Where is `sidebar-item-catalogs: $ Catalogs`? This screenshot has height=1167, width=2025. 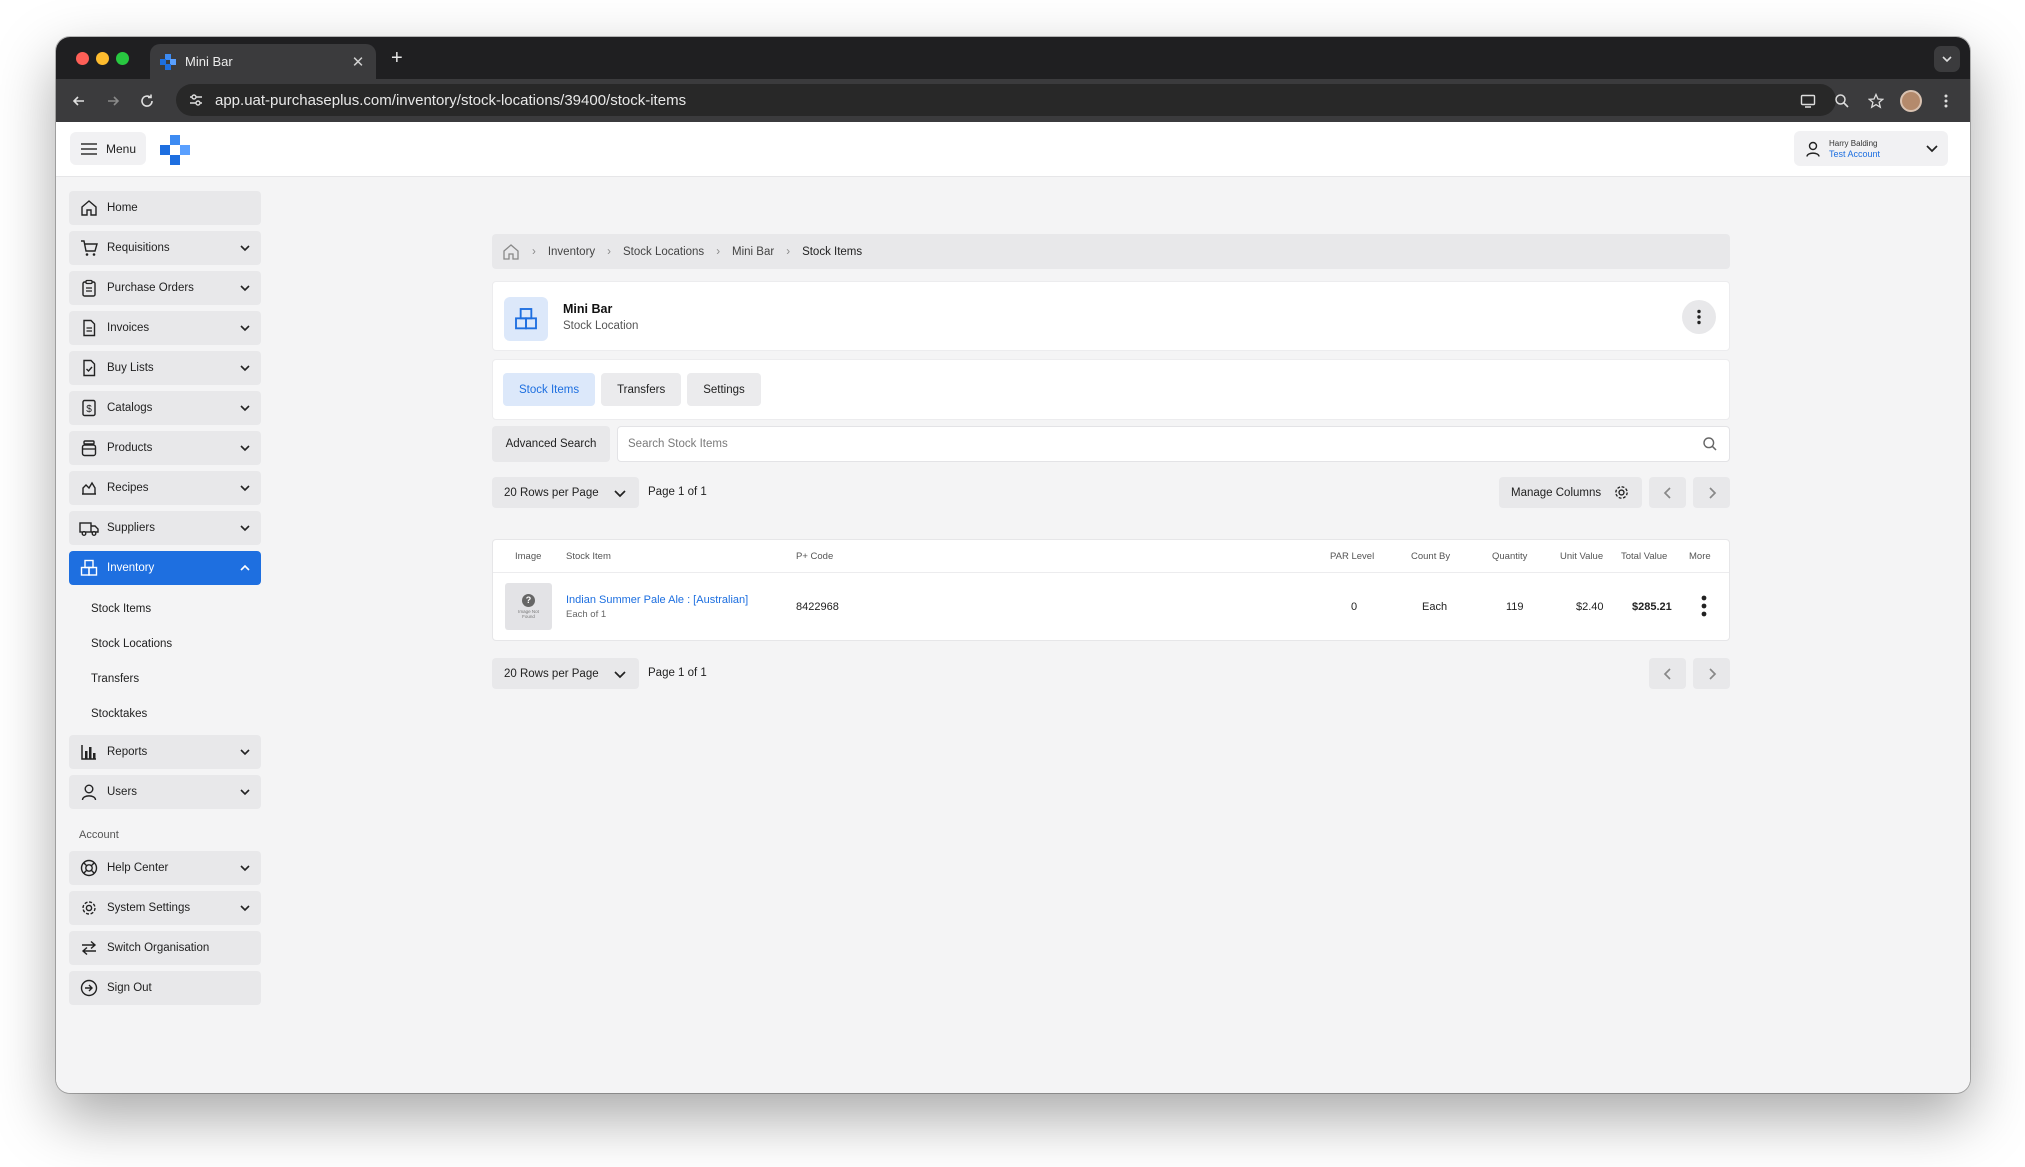 sidebar-item-catalogs: $ Catalogs is located at coordinates (165, 408).